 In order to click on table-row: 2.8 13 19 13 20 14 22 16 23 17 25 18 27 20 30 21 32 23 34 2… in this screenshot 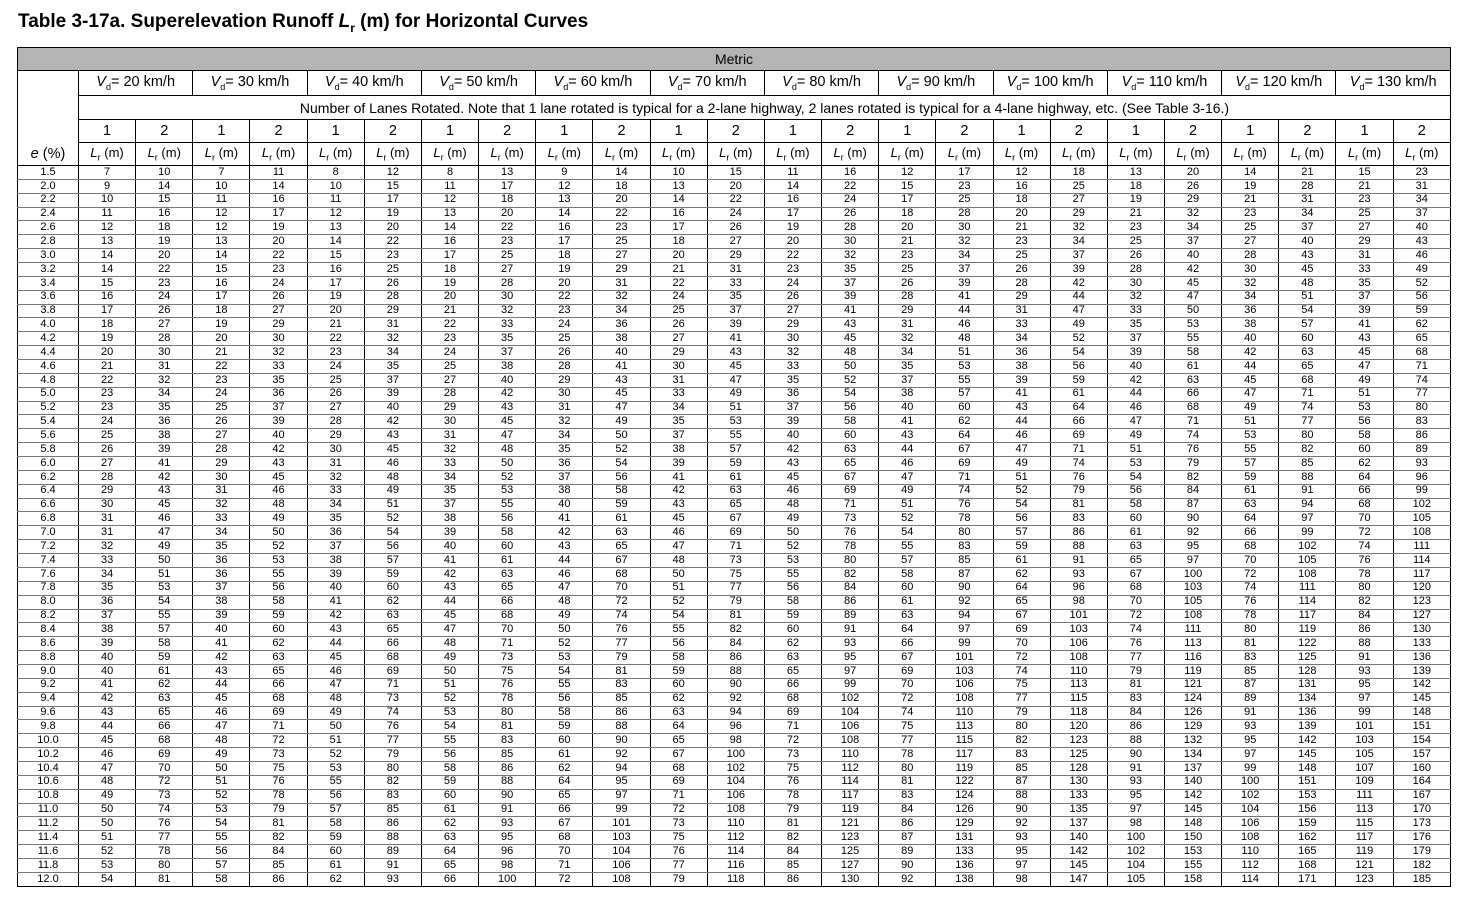, I will do `click(734, 242)`.